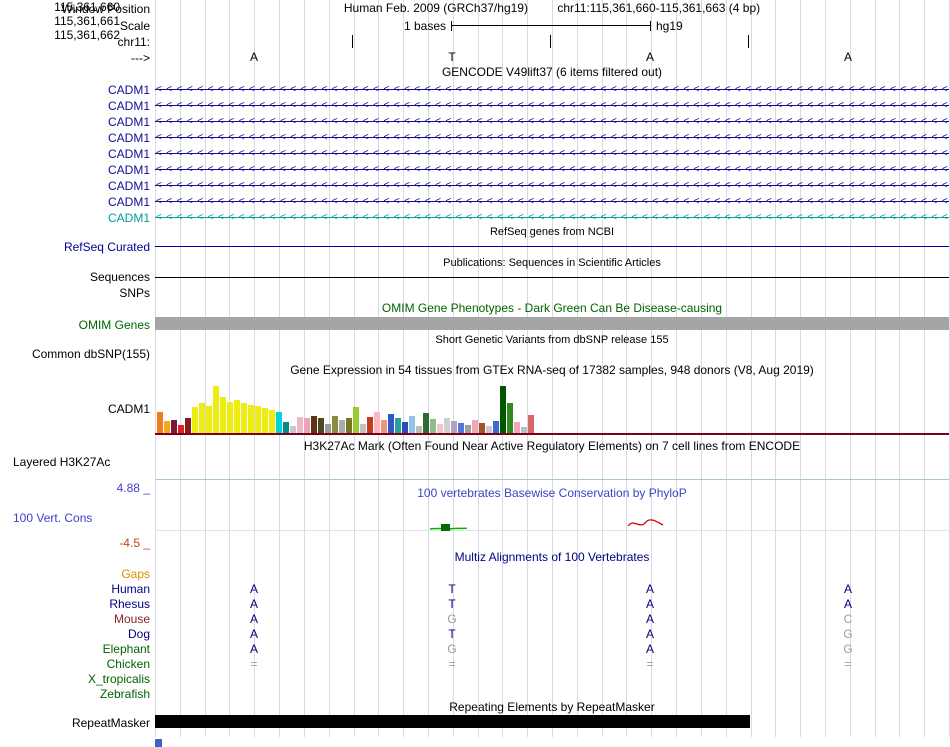 This screenshot has width=950, height=747. Describe the element at coordinates (75, 277) in the screenshot. I see `sequences-label: Sequences` at that location.